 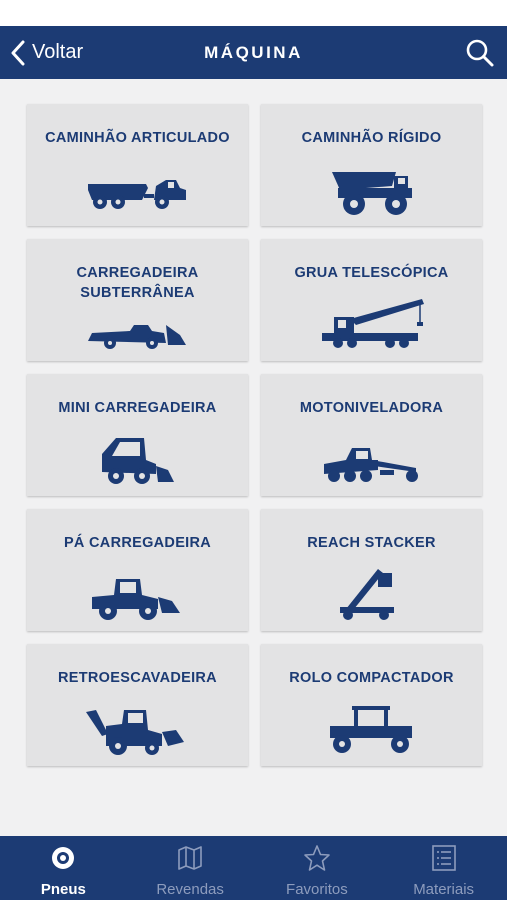 What do you see at coordinates (190, 858) in the screenshot?
I see `map-icon` at bounding box center [190, 858].